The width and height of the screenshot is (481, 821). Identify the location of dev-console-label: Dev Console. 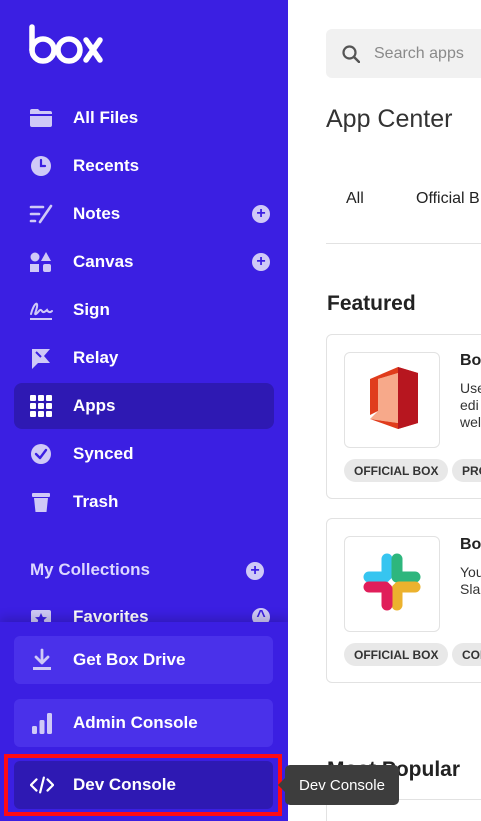
(124, 784).